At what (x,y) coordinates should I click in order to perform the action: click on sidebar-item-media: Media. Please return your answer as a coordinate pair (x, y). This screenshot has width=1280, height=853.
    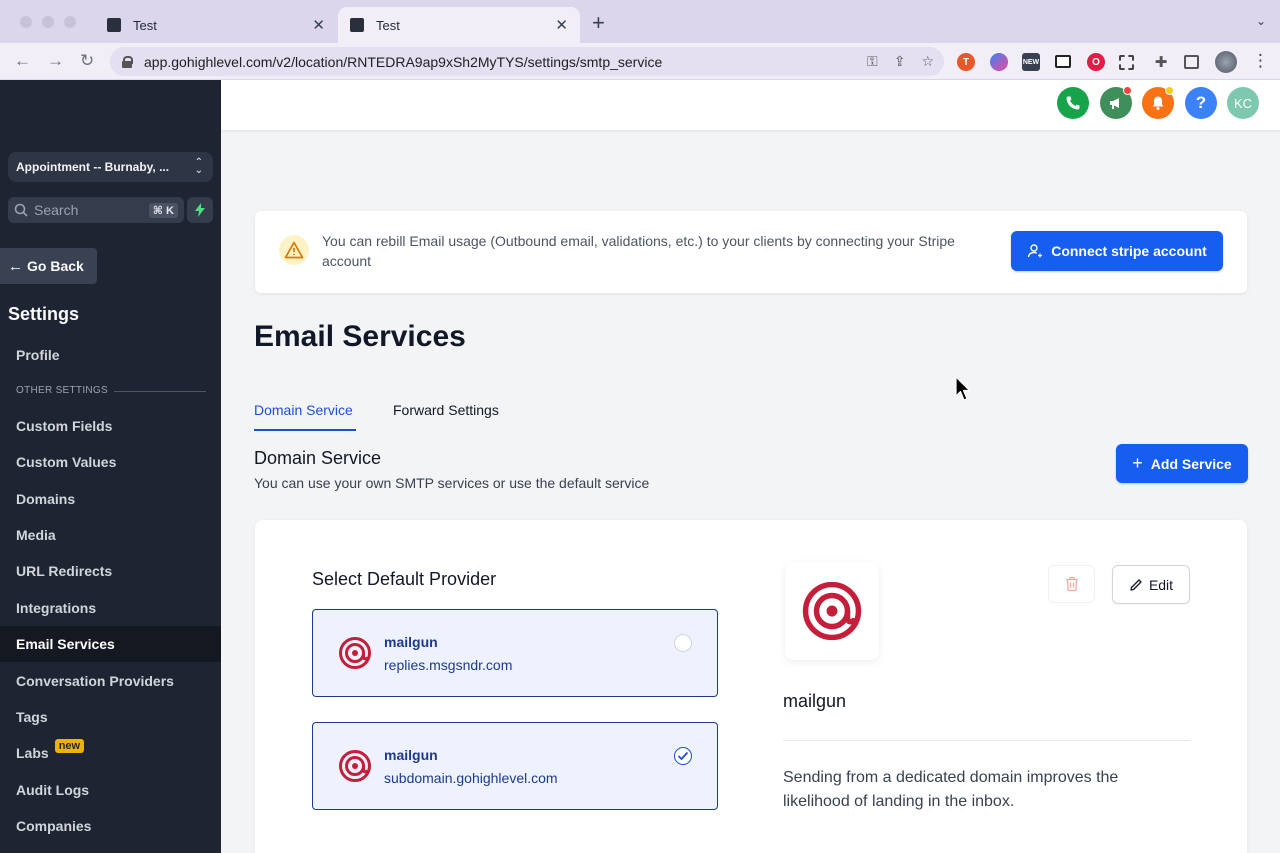
    Looking at the image, I should click on (110, 535).